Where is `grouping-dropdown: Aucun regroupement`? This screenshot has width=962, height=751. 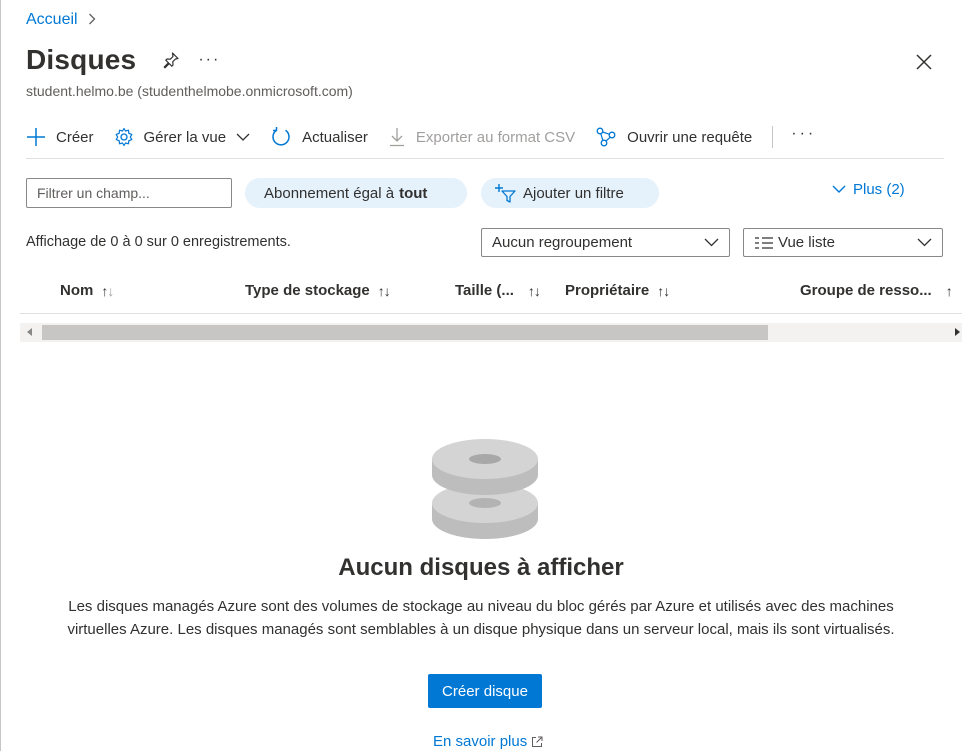 grouping-dropdown: Aucun regroupement is located at coordinates (605, 242).